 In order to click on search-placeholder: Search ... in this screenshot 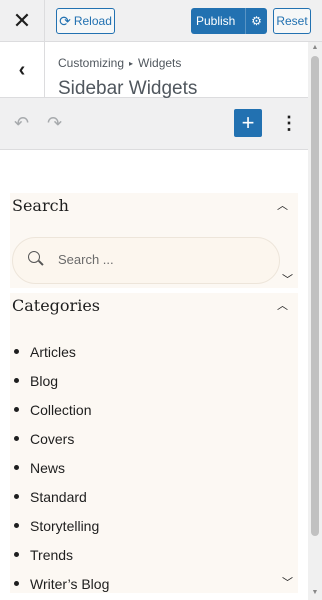, I will do `click(86, 259)`.